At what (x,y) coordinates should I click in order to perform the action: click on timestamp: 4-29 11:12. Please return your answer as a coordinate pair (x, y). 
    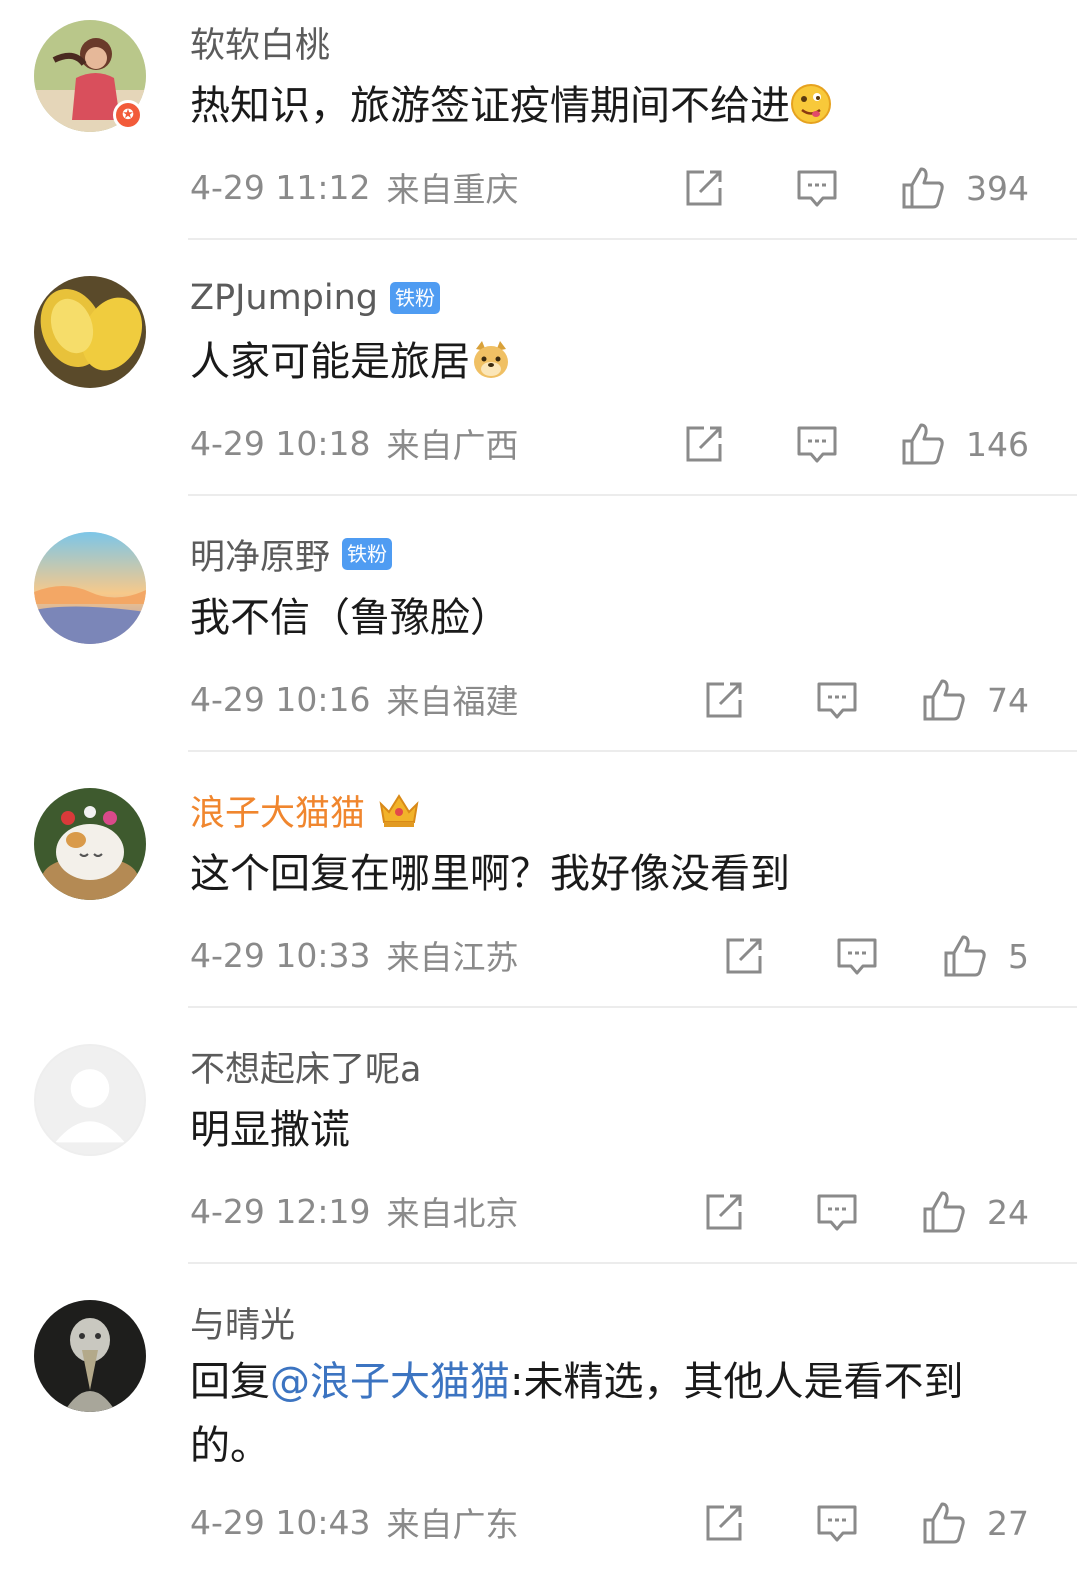
    Looking at the image, I should click on (280, 187).